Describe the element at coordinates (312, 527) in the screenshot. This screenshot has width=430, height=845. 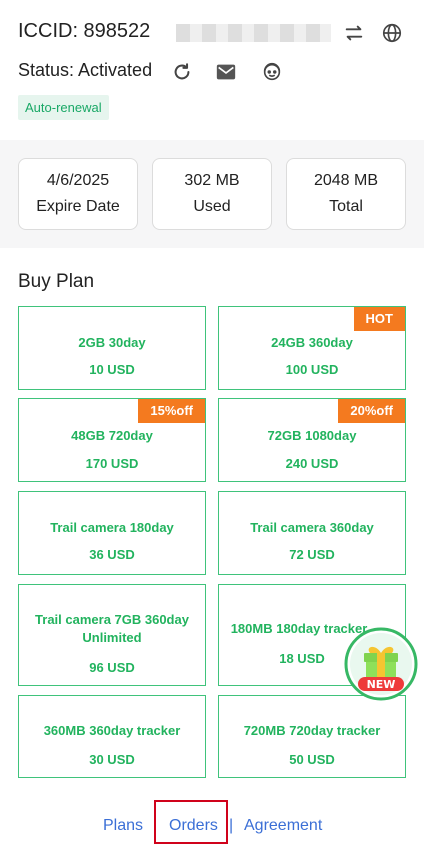
I see `plan-name: Trail camera 360day` at that location.